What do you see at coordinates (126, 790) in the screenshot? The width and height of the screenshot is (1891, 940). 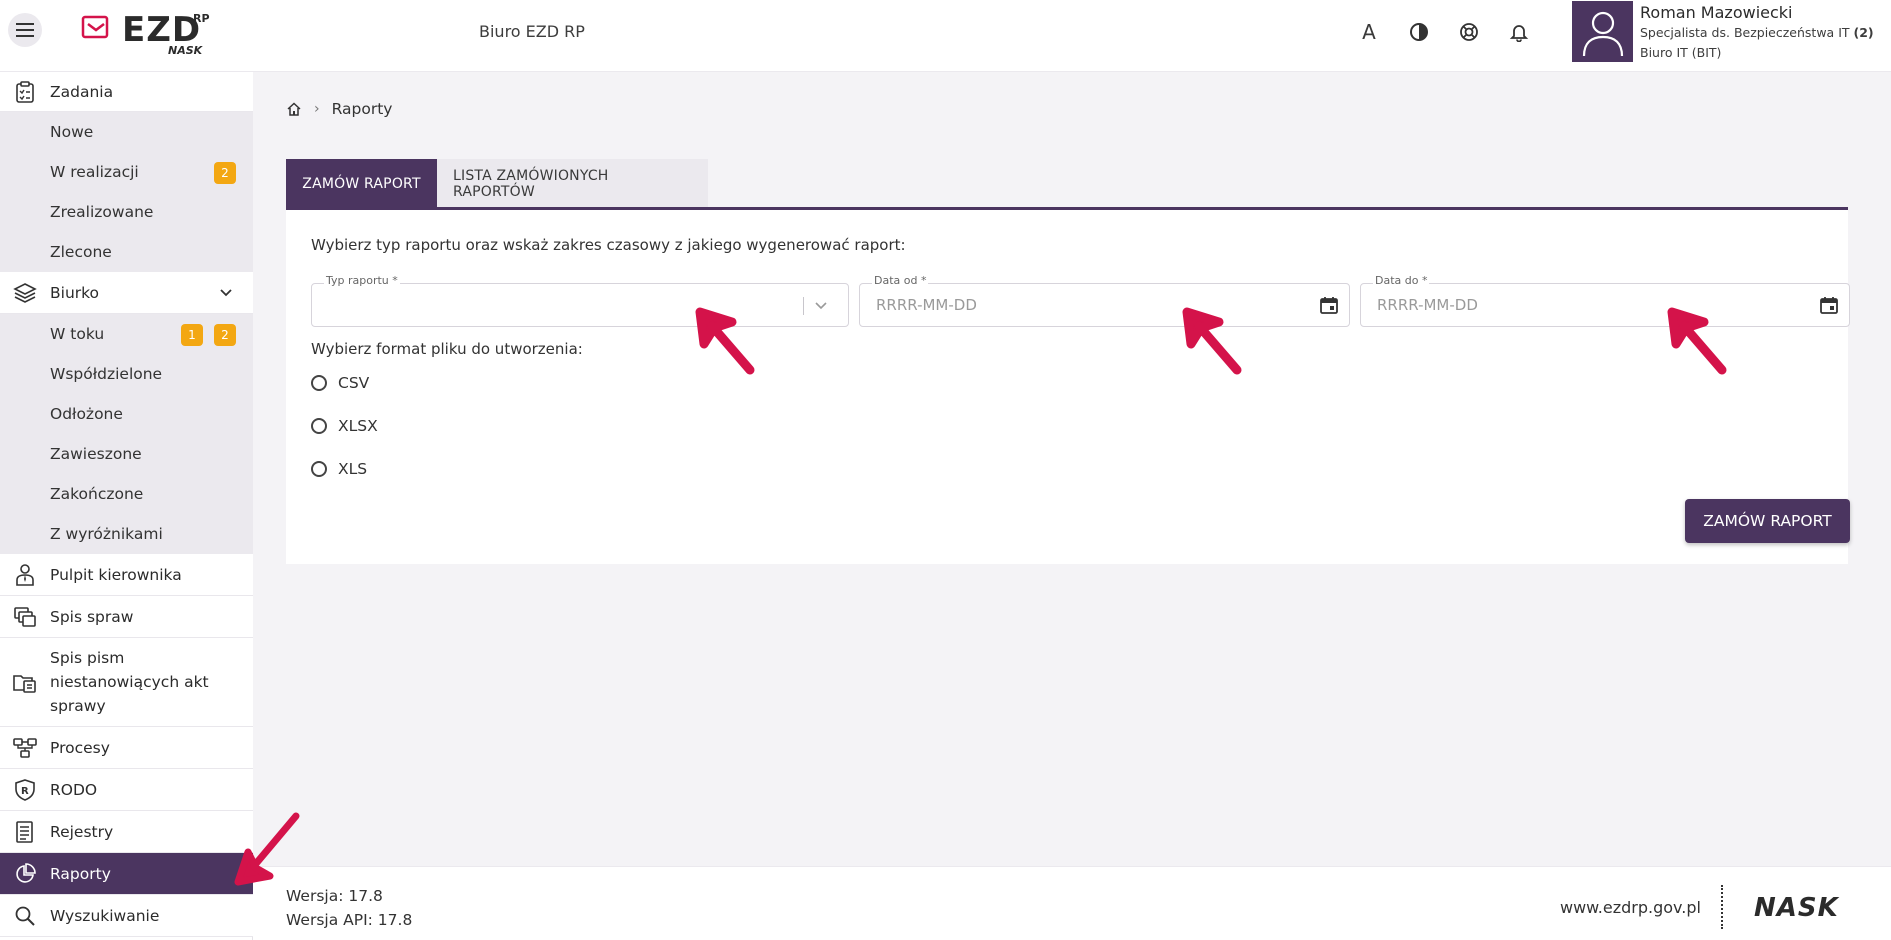 I see `sidebar-item-rodo: R RODO` at bounding box center [126, 790].